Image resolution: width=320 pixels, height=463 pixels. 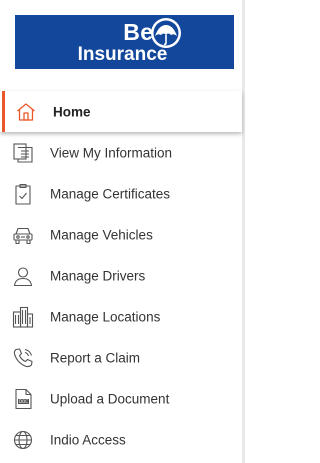 I want to click on sidebar-item-label: Upload a Document, so click(x=110, y=398).